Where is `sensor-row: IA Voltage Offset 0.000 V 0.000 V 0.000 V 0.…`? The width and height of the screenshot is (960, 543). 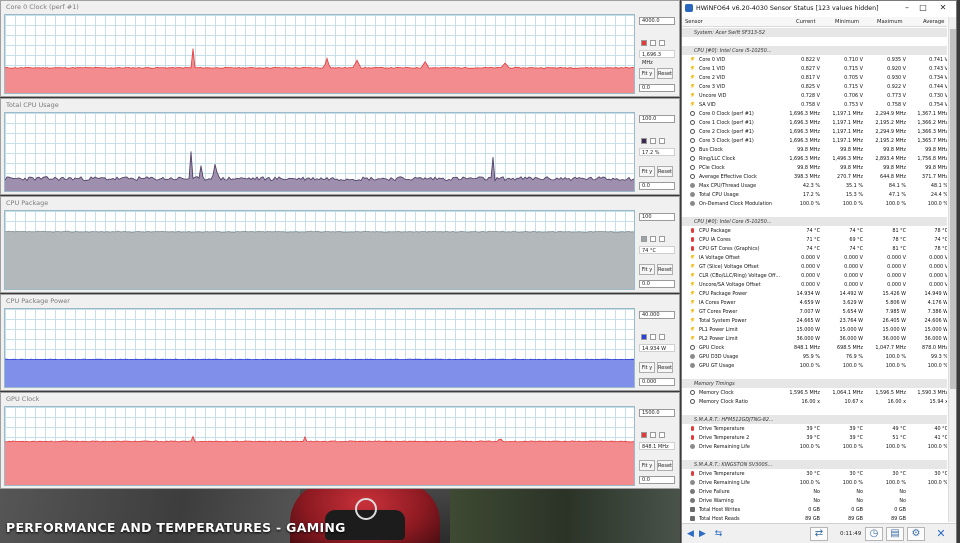 sensor-row: IA Voltage Offset 0.000 V 0.000 V 0.000 V 0.… is located at coordinates (814, 257).